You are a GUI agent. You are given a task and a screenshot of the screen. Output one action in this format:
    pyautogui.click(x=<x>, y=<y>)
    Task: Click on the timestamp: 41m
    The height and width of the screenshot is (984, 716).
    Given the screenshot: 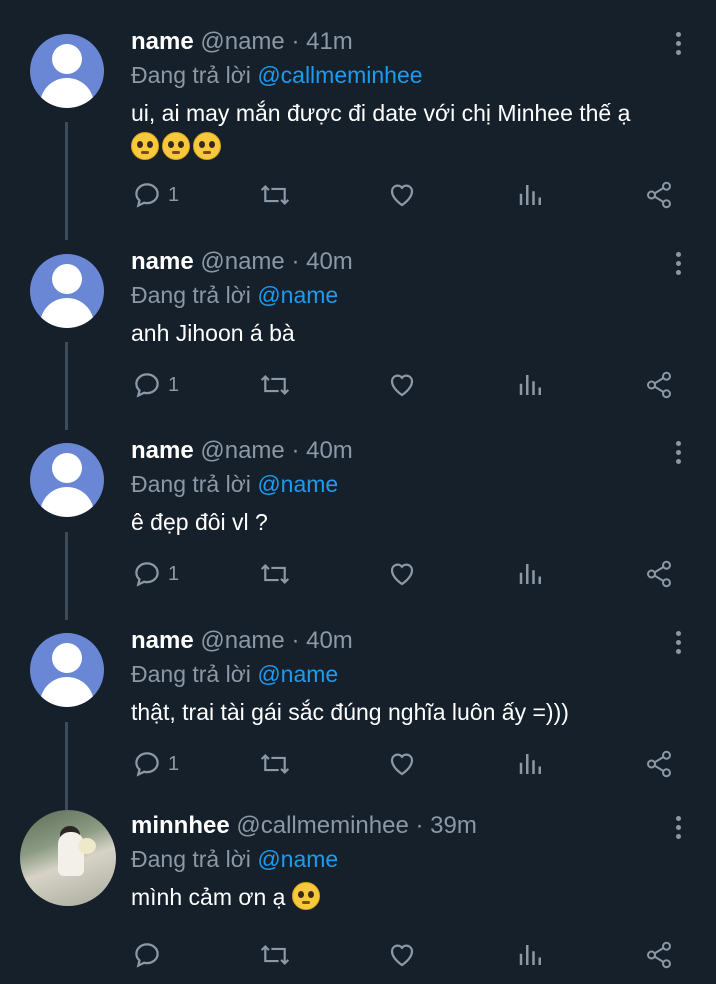 What is the action you would take?
    pyautogui.click(x=329, y=41)
    